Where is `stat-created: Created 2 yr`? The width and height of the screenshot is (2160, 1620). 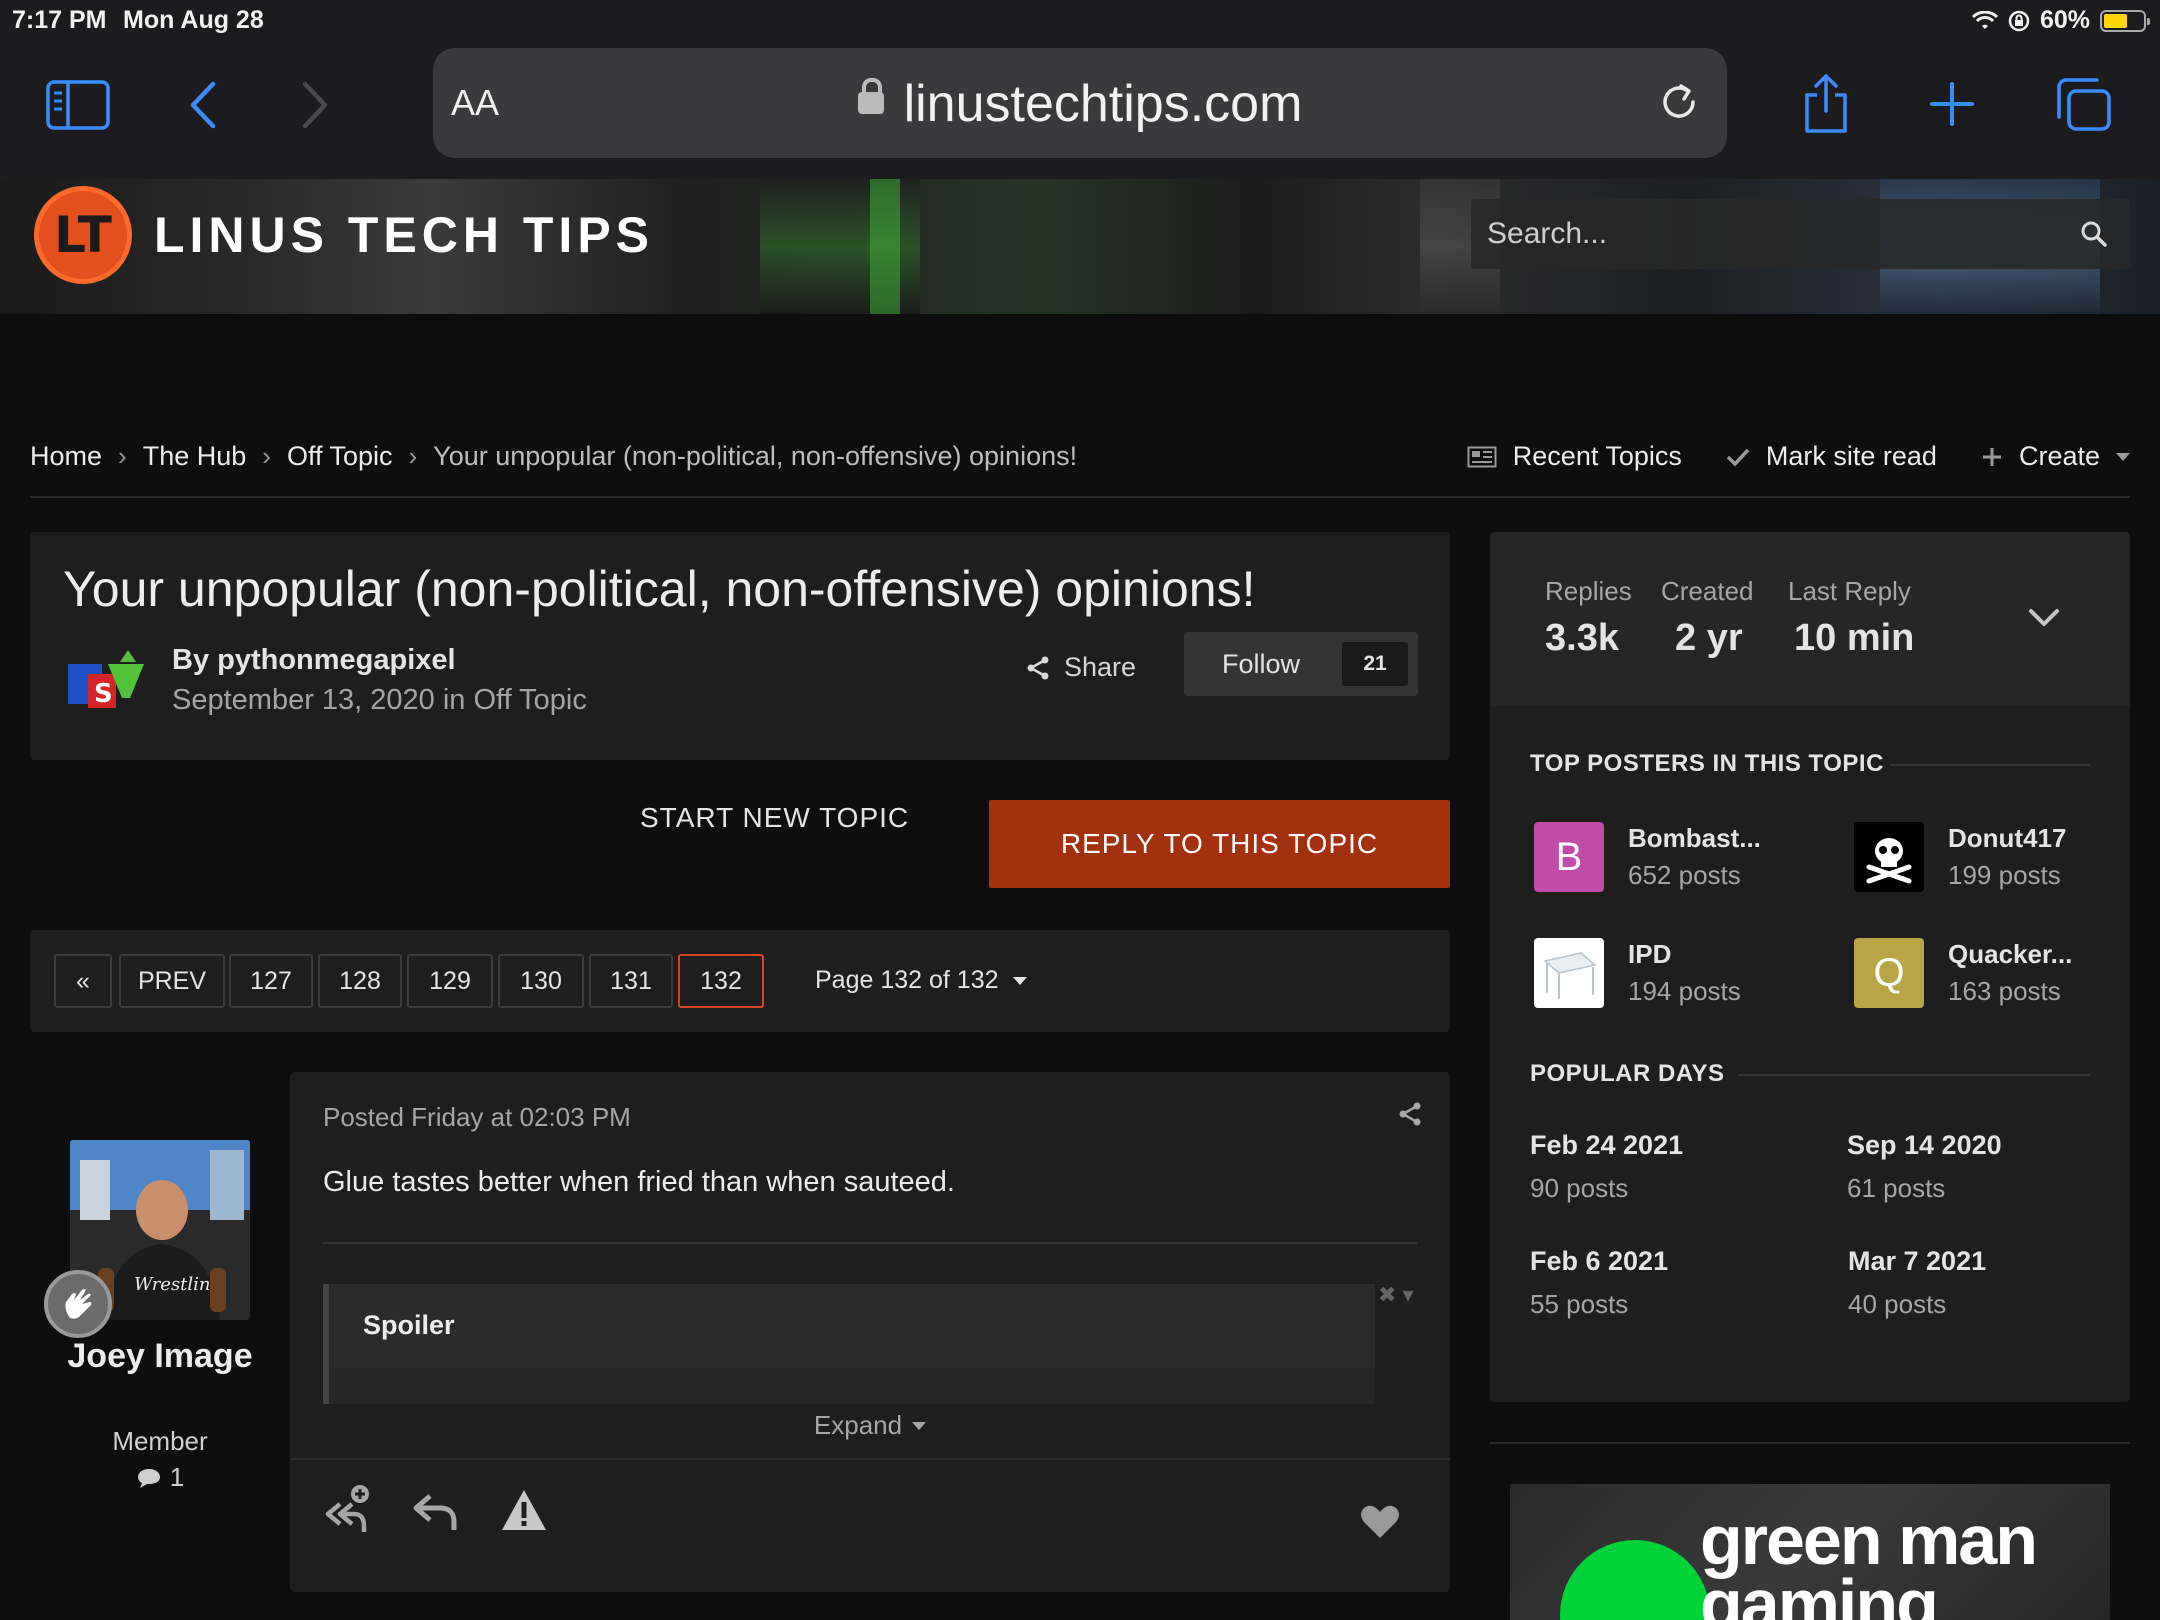 stat-created: Created 2 yr is located at coordinates (1707, 618).